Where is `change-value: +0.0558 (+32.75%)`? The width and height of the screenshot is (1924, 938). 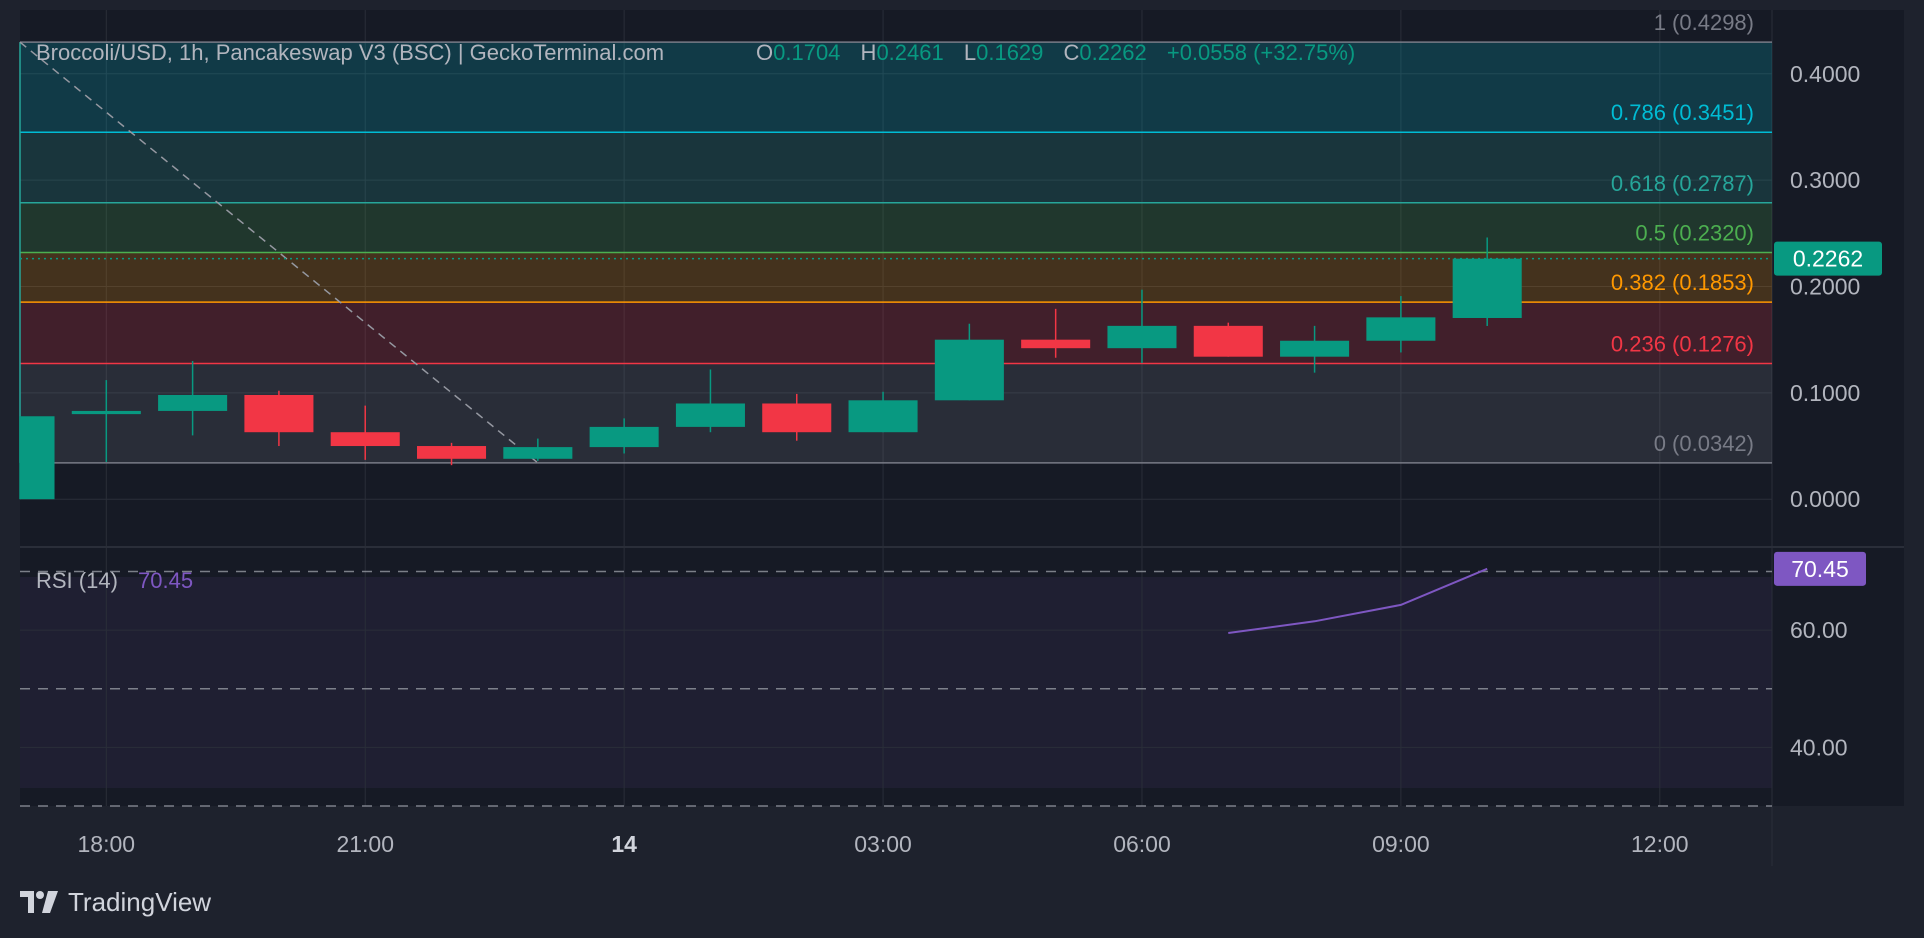 change-value: +0.0558 (+32.75%) is located at coordinates (1261, 52).